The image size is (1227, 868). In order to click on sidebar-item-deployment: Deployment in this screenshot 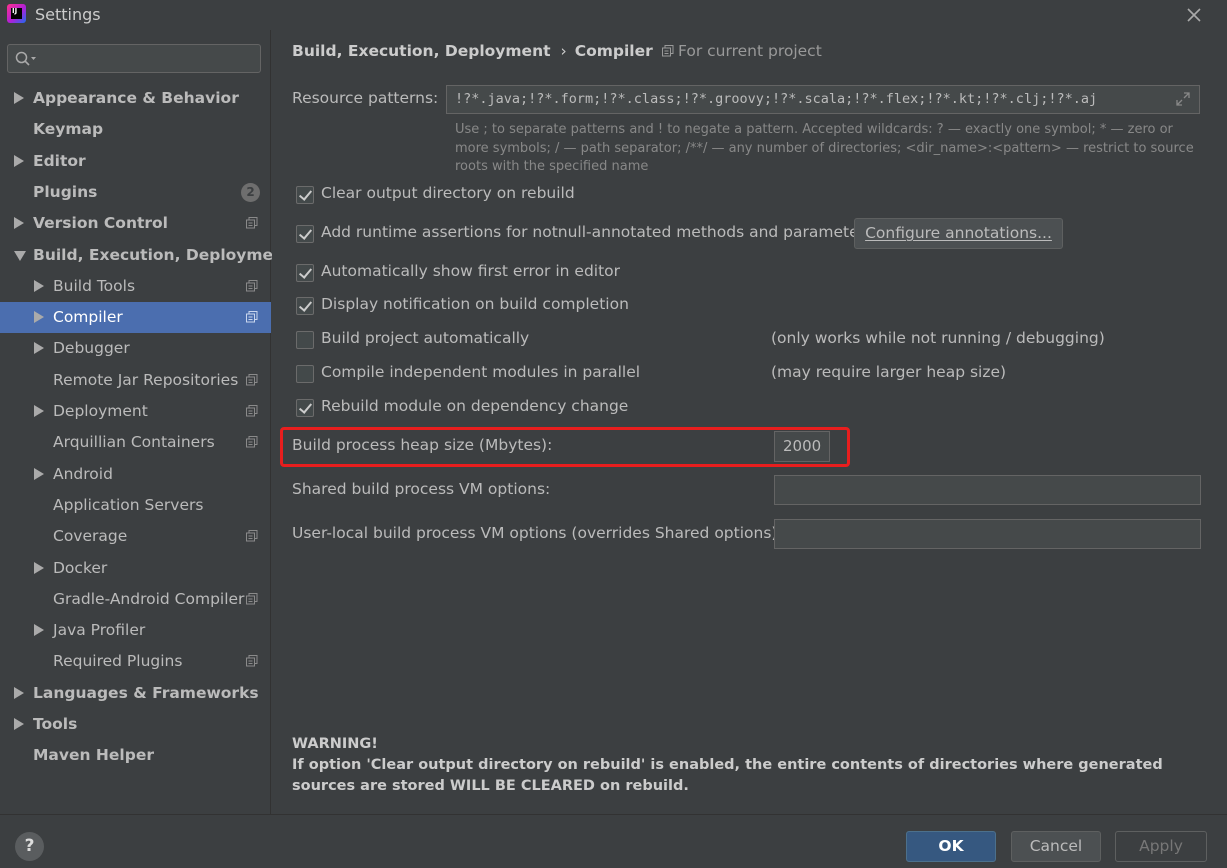, I will do `click(135, 411)`.